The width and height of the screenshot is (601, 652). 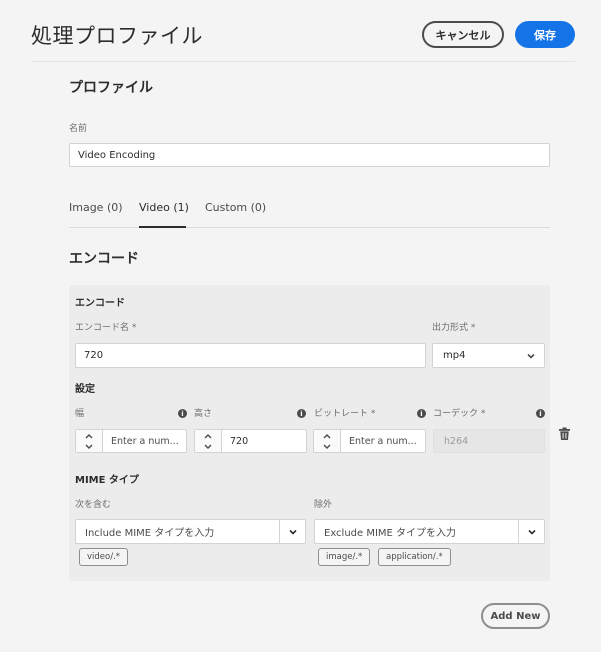 What do you see at coordinates (80, 414) in the screenshot?
I see `width-label: 幅` at bounding box center [80, 414].